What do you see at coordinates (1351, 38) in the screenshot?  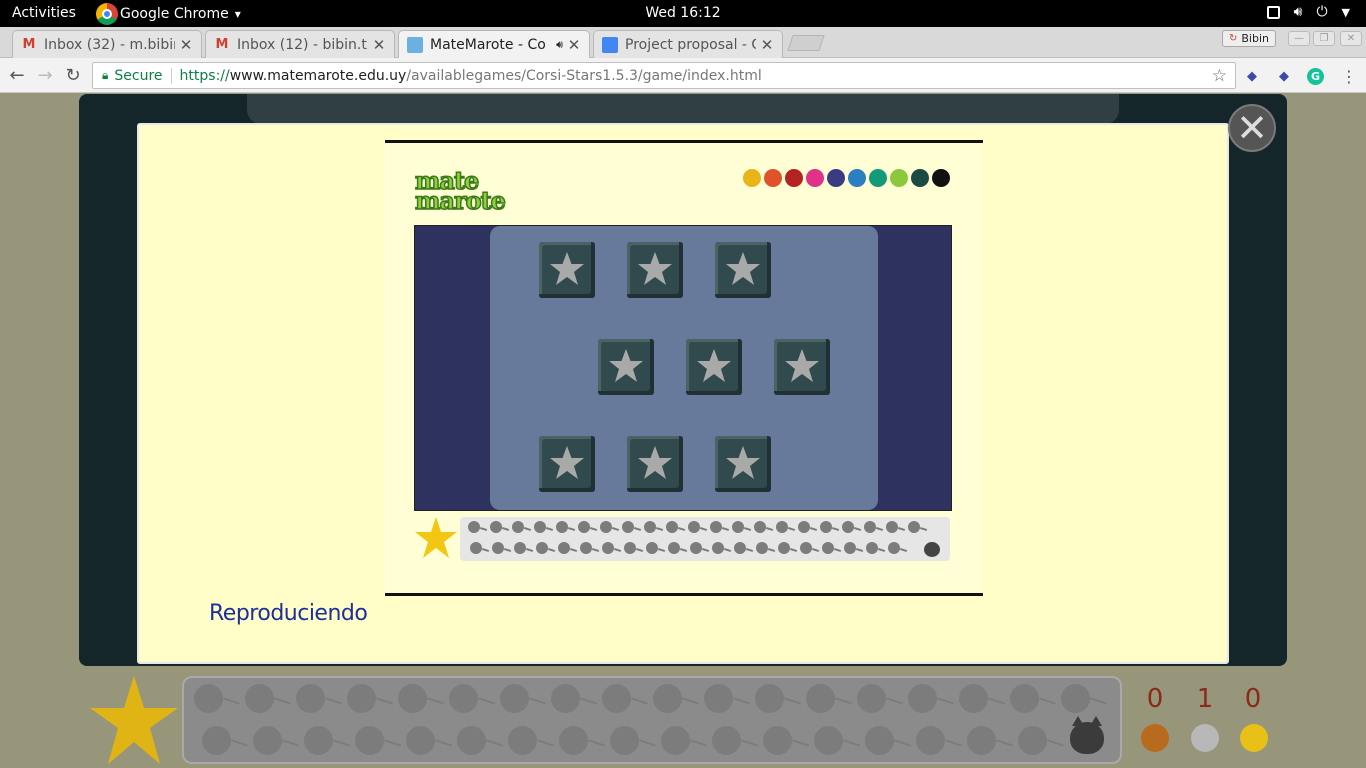 I see `close-window-button: ✕` at bounding box center [1351, 38].